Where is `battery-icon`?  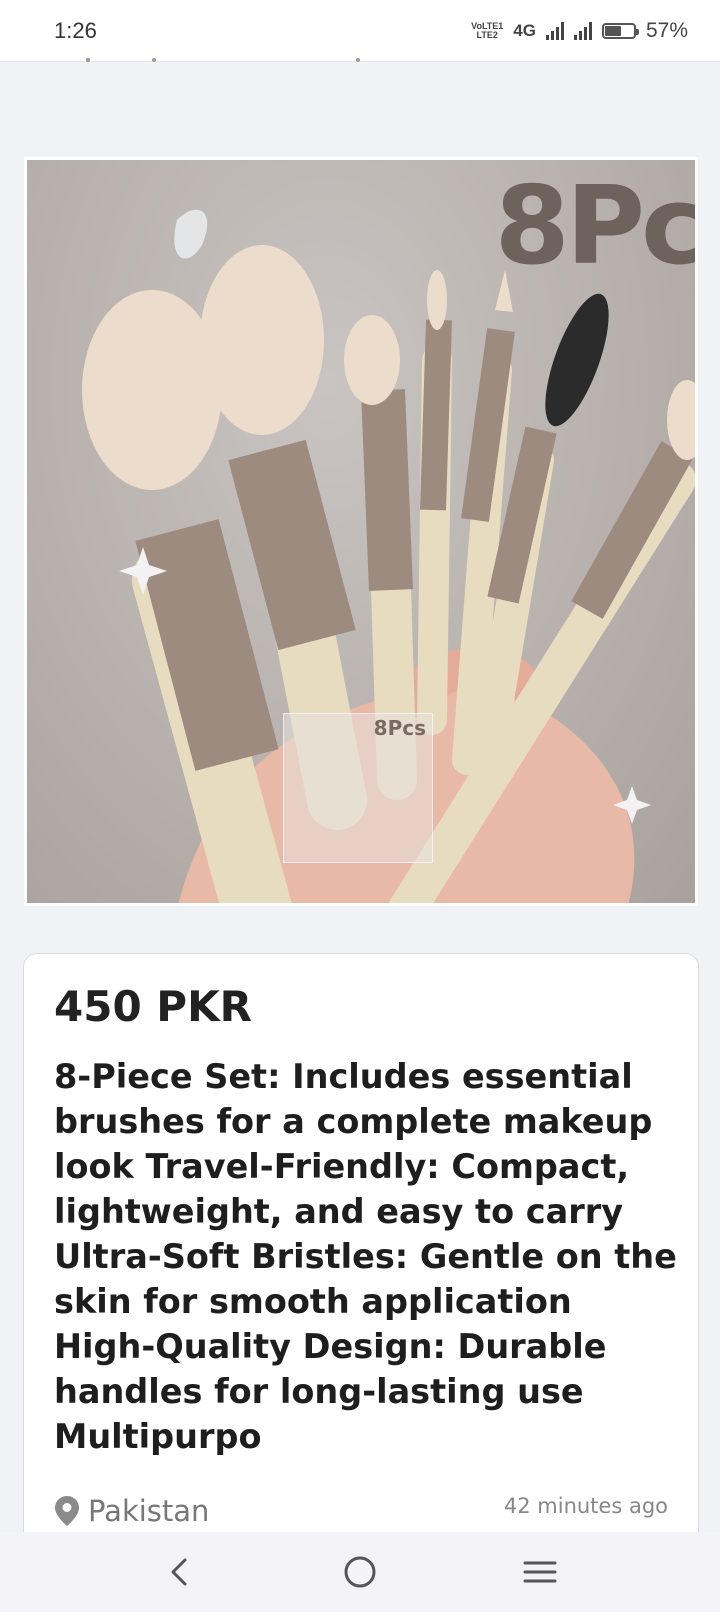
battery-icon is located at coordinates (620, 30).